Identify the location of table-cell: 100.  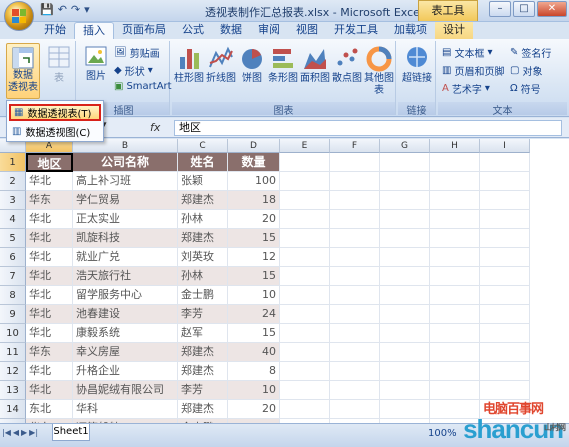
(254, 181).